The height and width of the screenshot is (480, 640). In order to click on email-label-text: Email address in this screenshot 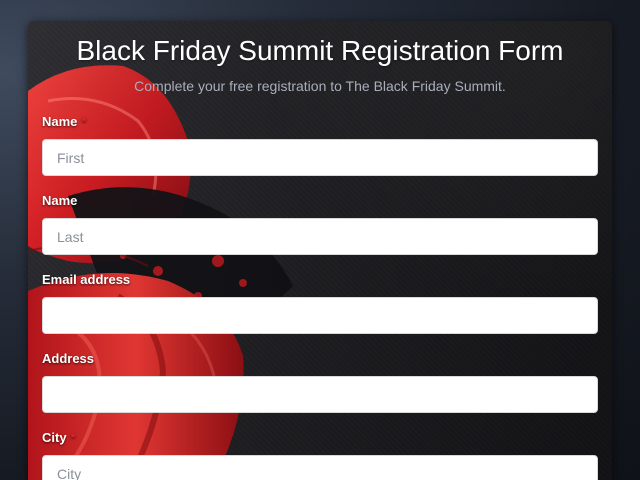, I will do `click(86, 279)`.